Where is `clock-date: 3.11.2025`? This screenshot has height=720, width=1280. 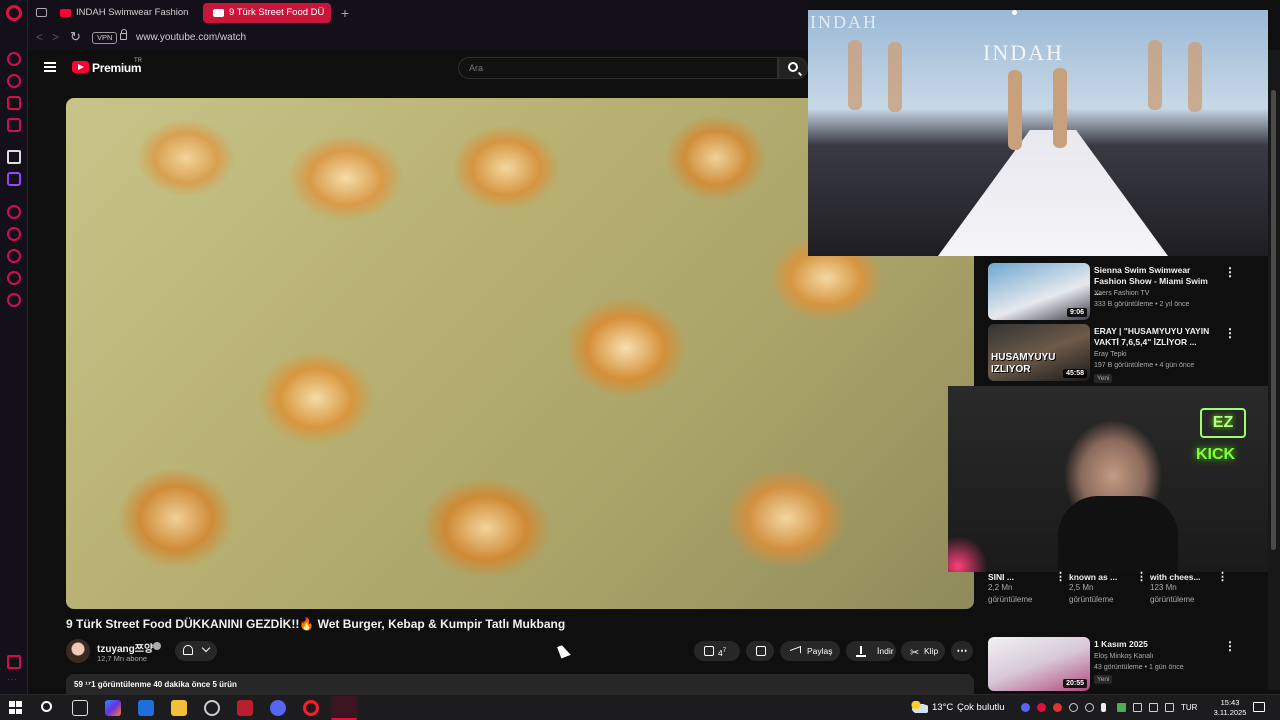 clock-date: 3.11.2025 is located at coordinates (1230, 712).